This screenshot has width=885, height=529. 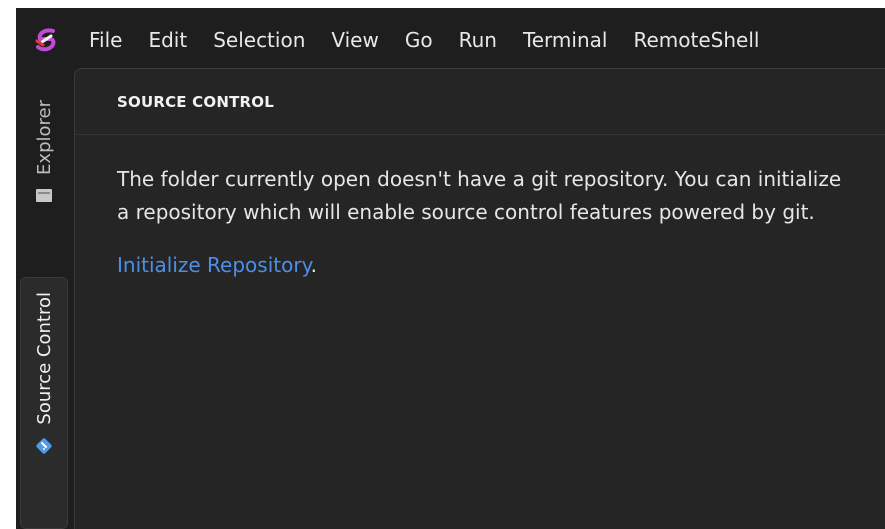 What do you see at coordinates (44, 358) in the screenshot?
I see `tab-source-control-label: Source Control` at bounding box center [44, 358].